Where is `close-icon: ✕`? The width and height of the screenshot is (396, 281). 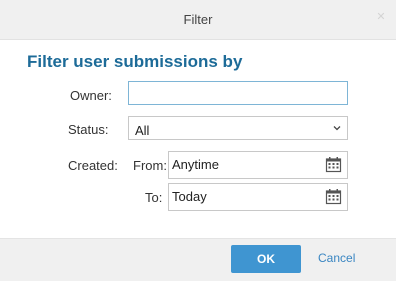 close-icon: ✕ is located at coordinates (381, 17).